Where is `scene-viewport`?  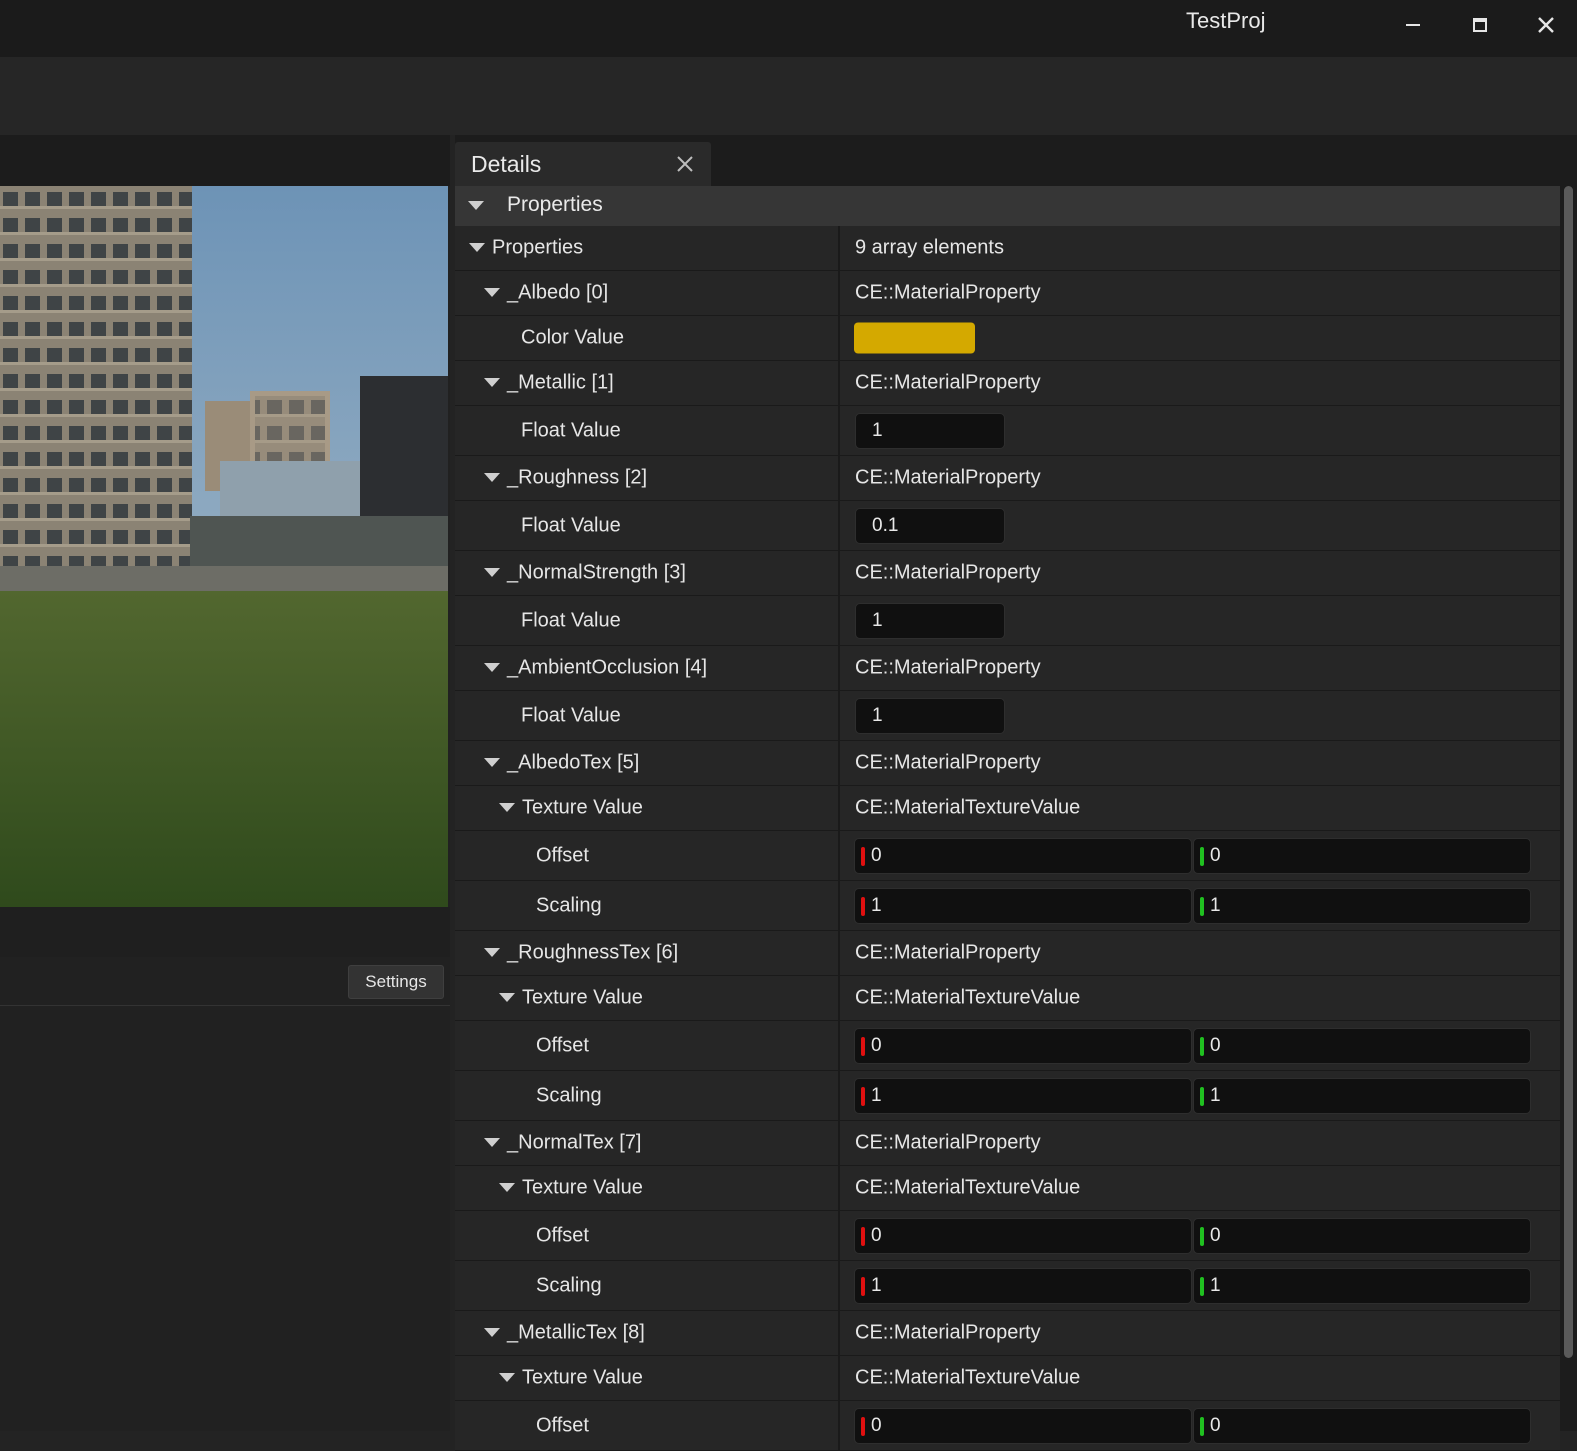
scene-viewport is located at coordinates (224, 546).